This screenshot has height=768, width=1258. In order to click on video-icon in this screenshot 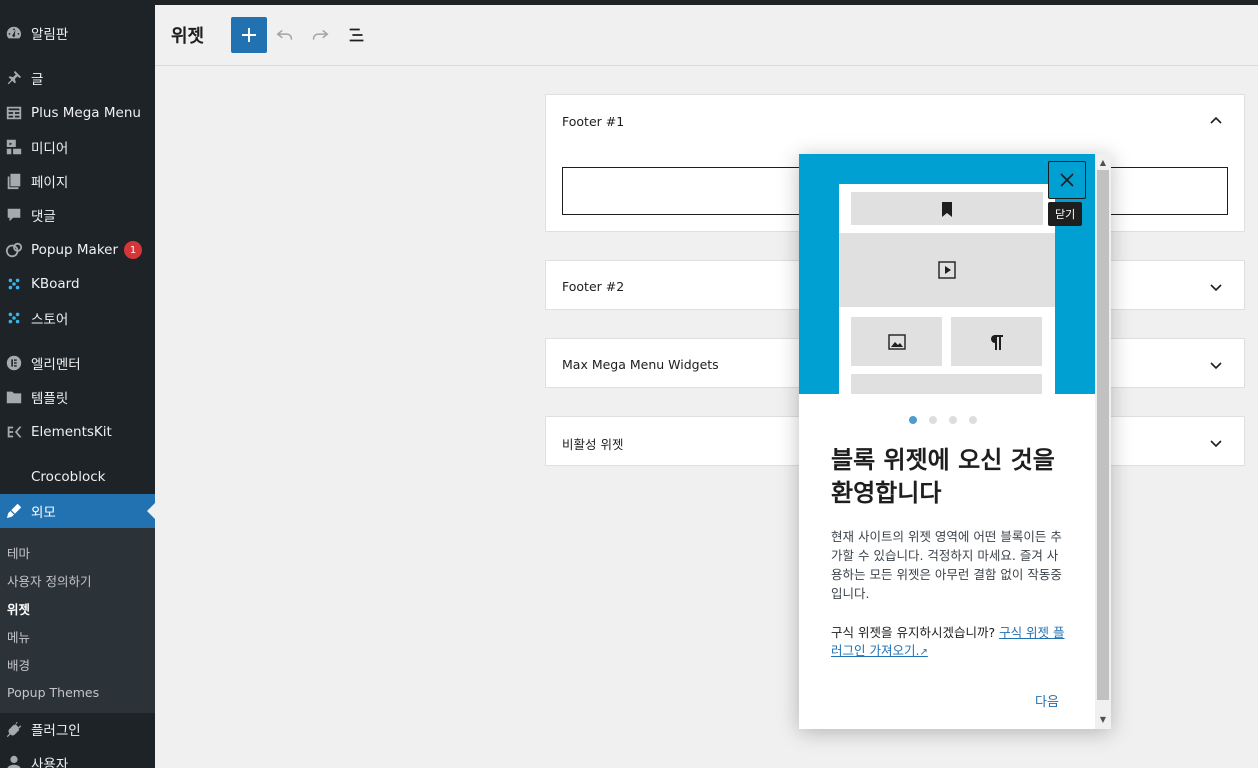, I will do `click(947, 270)`.